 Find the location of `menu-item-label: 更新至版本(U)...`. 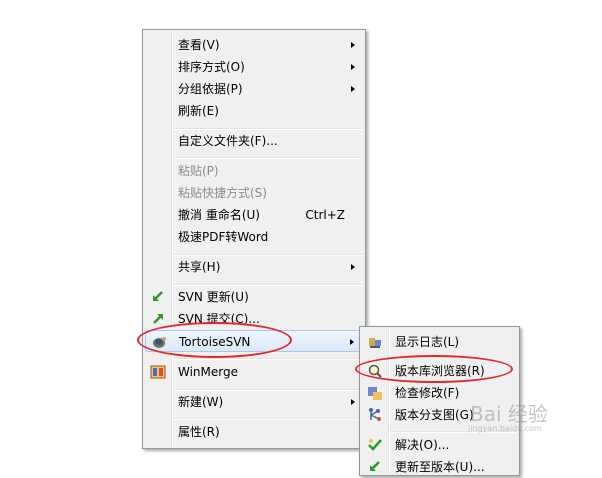

menu-item-label: 更新至版本(U)... is located at coordinates (440, 467).